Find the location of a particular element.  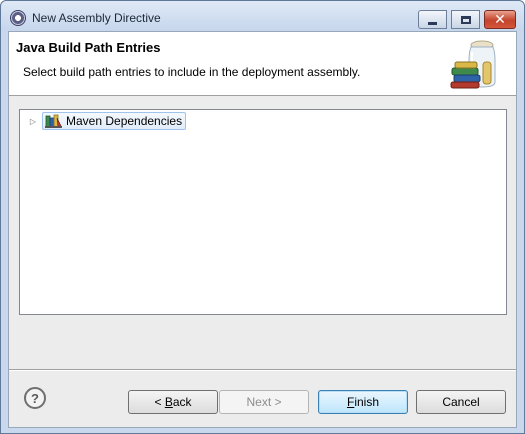

page-title: Java Build Path Entries is located at coordinates (88, 47).